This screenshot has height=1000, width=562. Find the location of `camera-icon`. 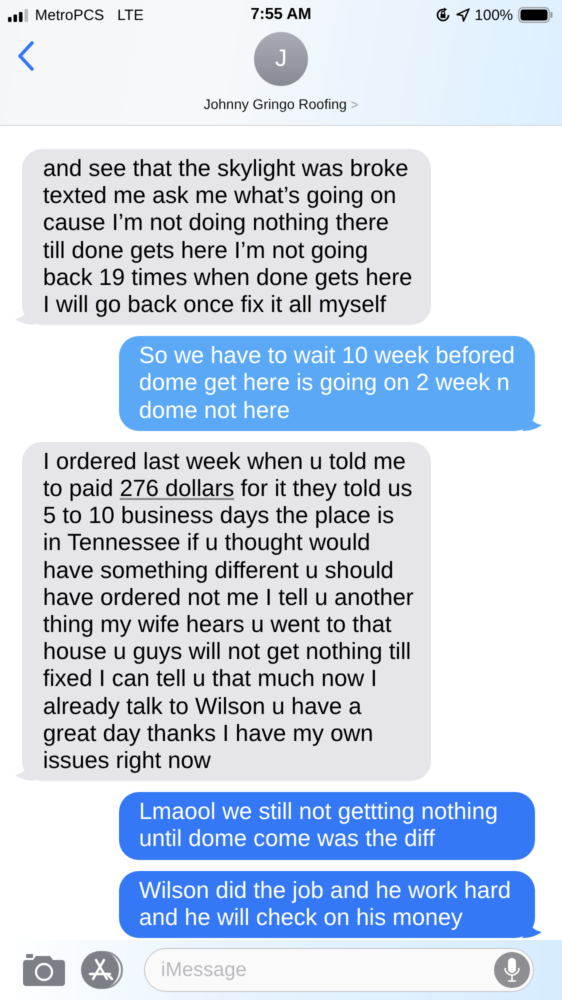

camera-icon is located at coordinates (44, 970).